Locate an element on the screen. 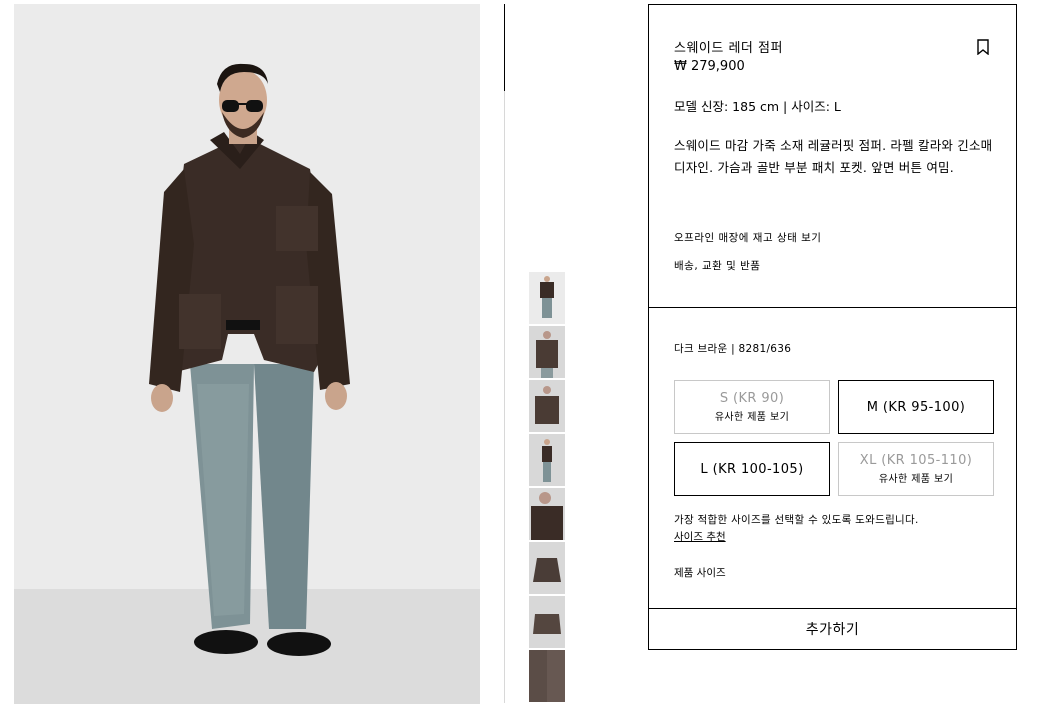 This screenshot has height=719, width=1043. model-info: 모델 신장: 185 cm | 사이즈: L is located at coordinates (757, 106).